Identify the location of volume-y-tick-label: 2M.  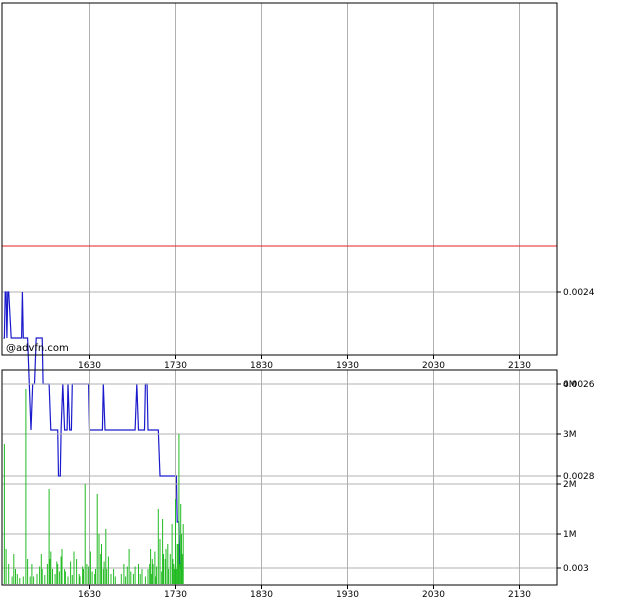
(570, 485).